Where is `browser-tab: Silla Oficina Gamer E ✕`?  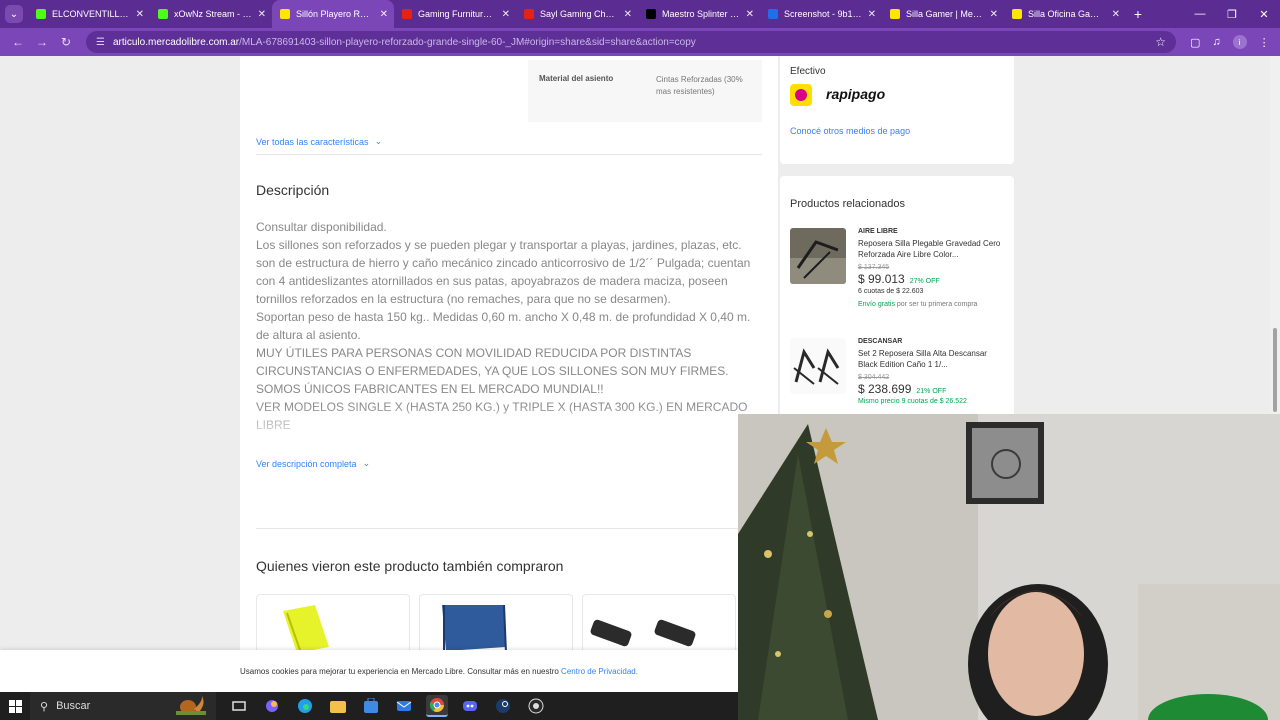 browser-tab: Silla Oficina Gamer E ✕ is located at coordinates (1065, 14).